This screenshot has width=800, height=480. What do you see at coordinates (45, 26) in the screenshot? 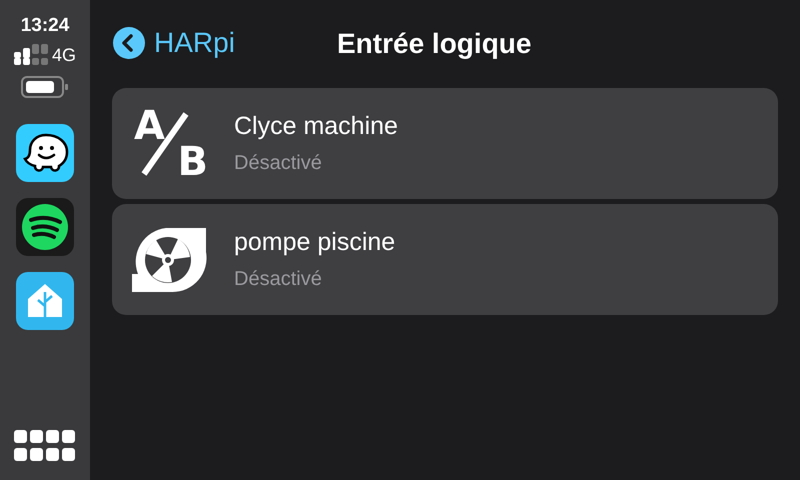
I see `clock: 13:24` at bounding box center [45, 26].